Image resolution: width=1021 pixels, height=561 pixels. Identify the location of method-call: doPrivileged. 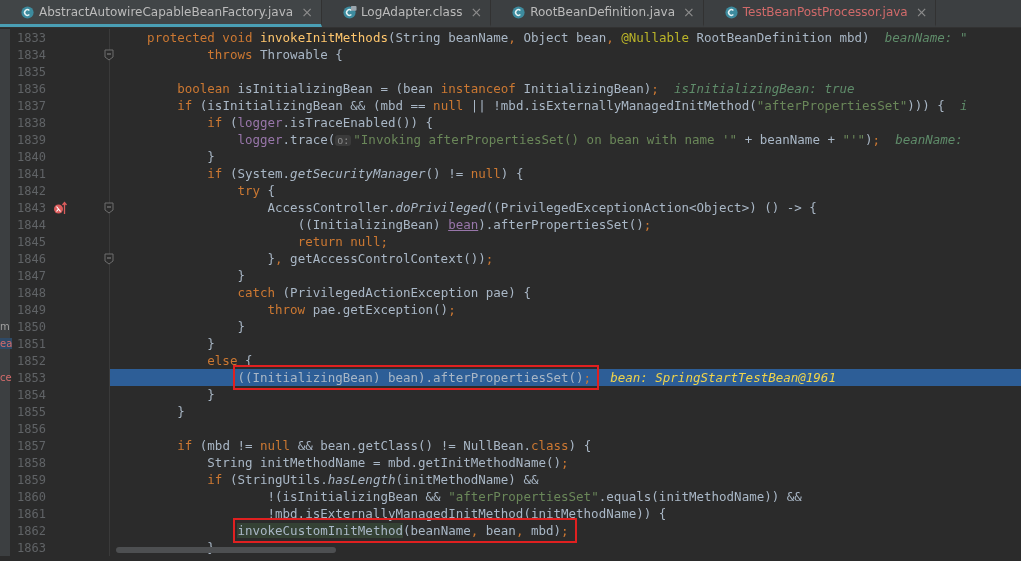
(440, 207).